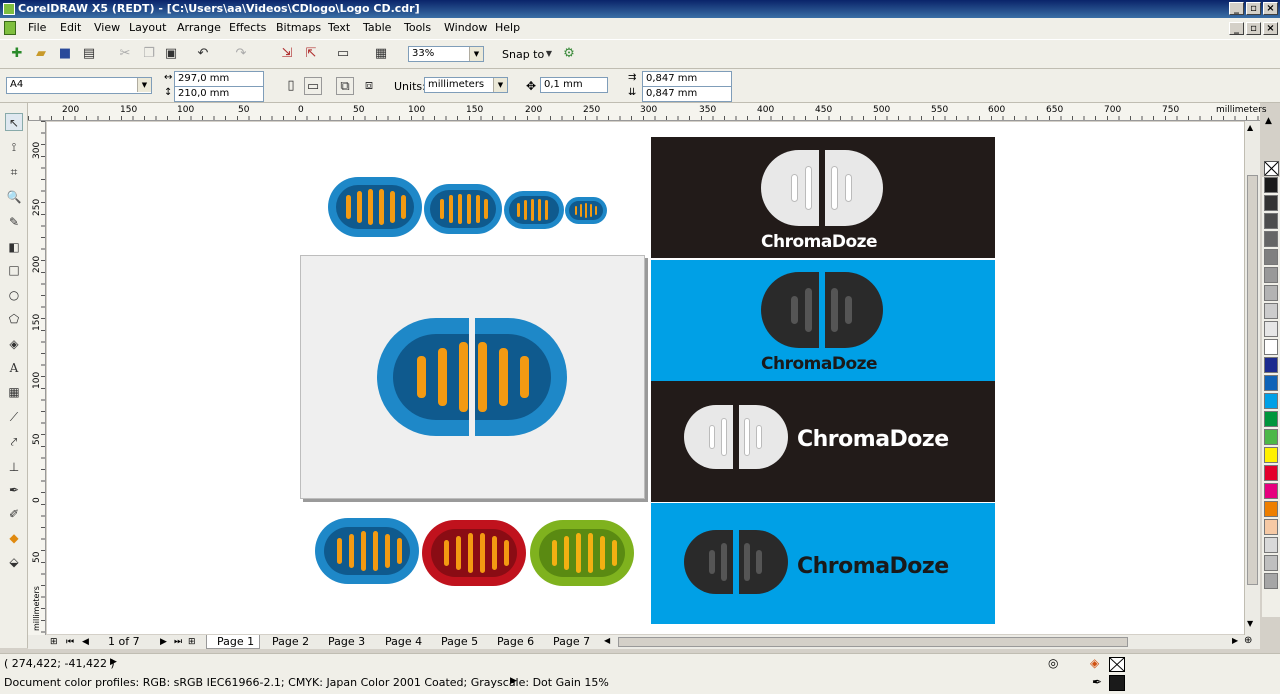 The width and height of the screenshot is (1280, 694). What do you see at coordinates (1250, 623) in the screenshot?
I see `scroll-down-icon: ▼` at bounding box center [1250, 623].